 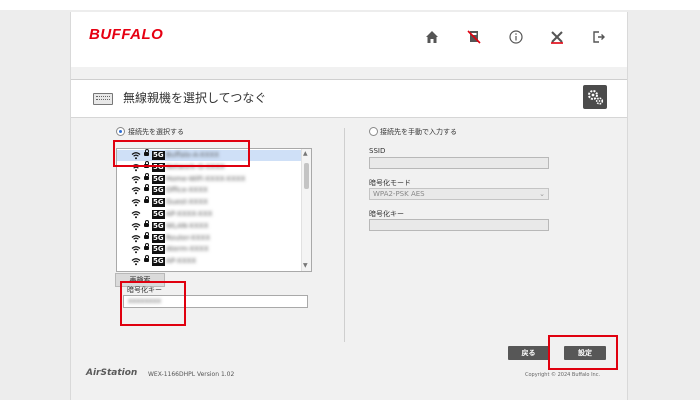 I want to click on highlight-selected-ap, so click(x=181, y=153).